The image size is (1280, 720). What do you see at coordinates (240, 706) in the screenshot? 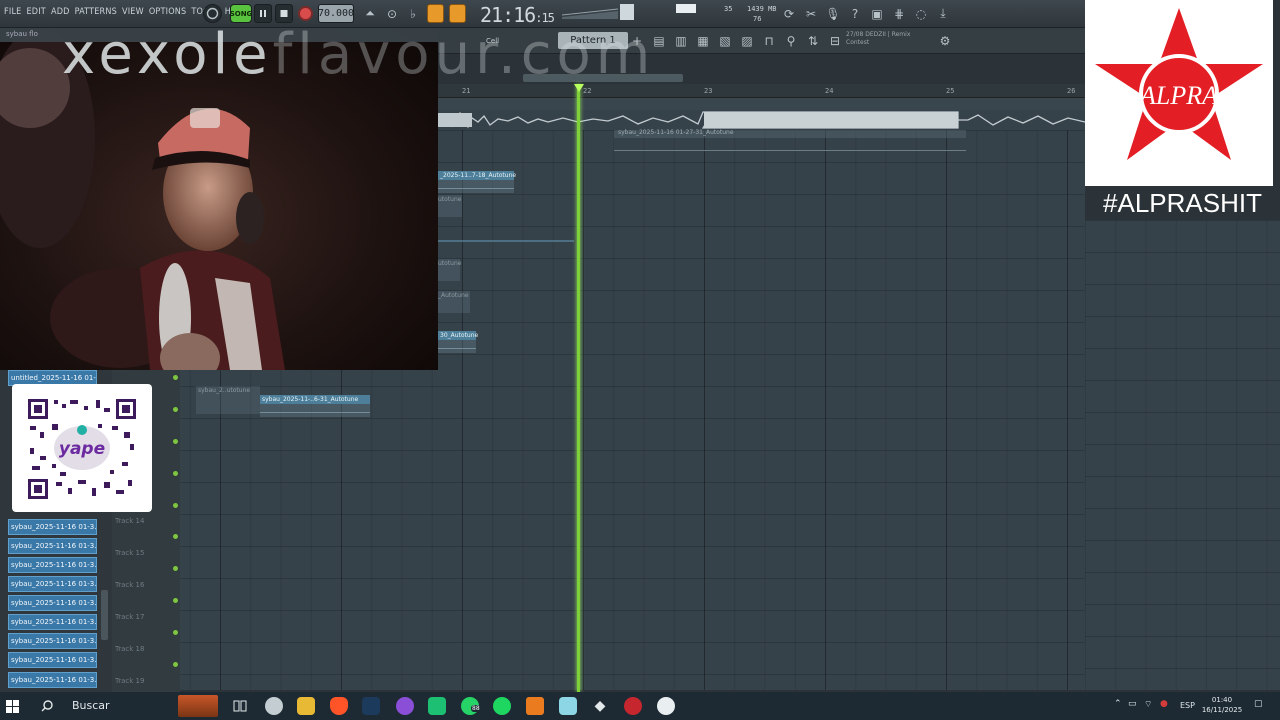
I see `task-view-icon` at bounding box center [240, 706].